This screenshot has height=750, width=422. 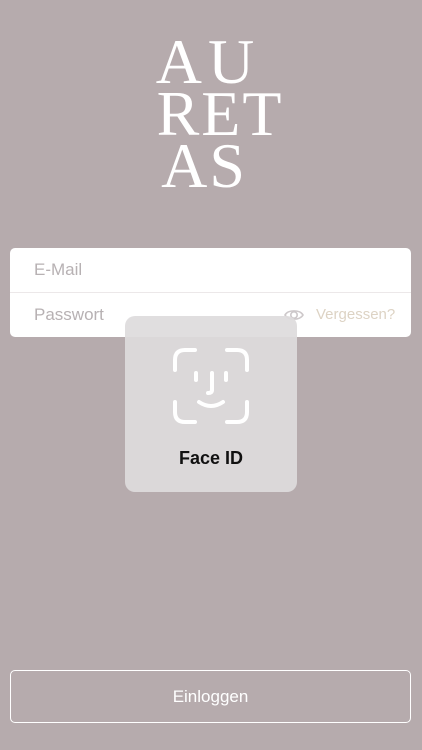 I want to click on email-field, so click(x=154, y=270).